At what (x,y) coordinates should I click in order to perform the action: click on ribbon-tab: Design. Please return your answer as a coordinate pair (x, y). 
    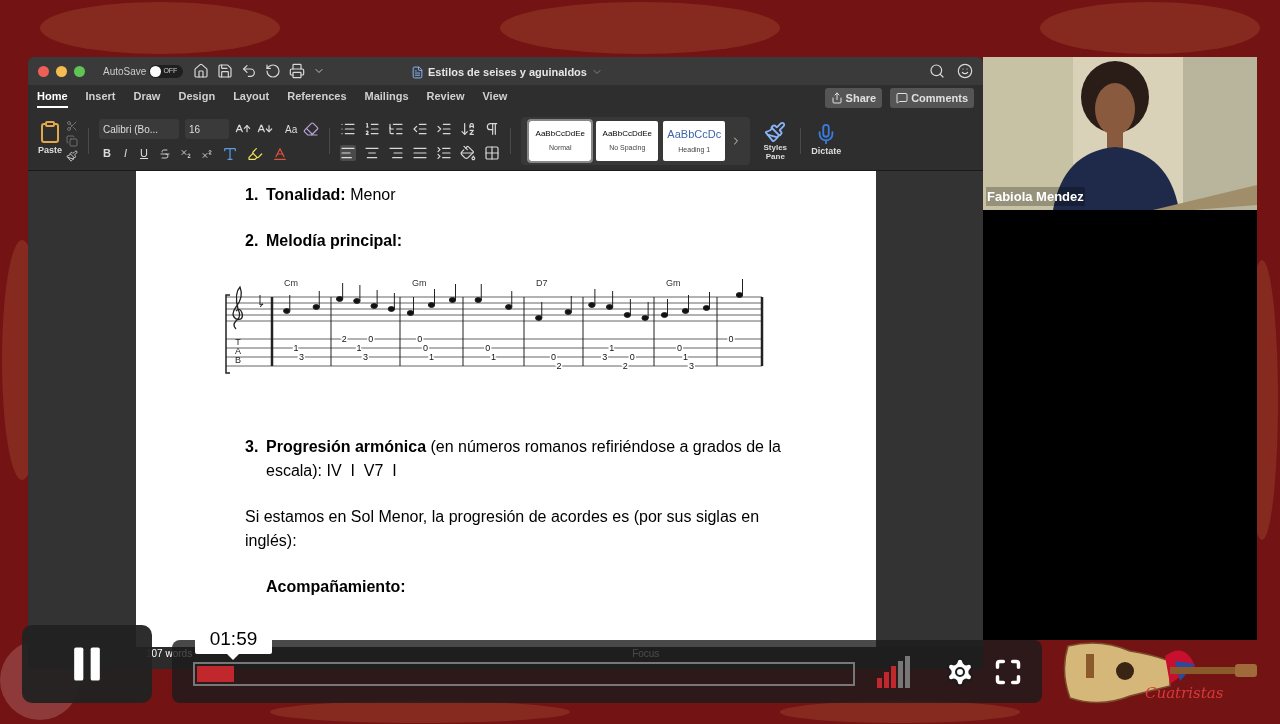
    Looking at the image, I should click on (197, 98).